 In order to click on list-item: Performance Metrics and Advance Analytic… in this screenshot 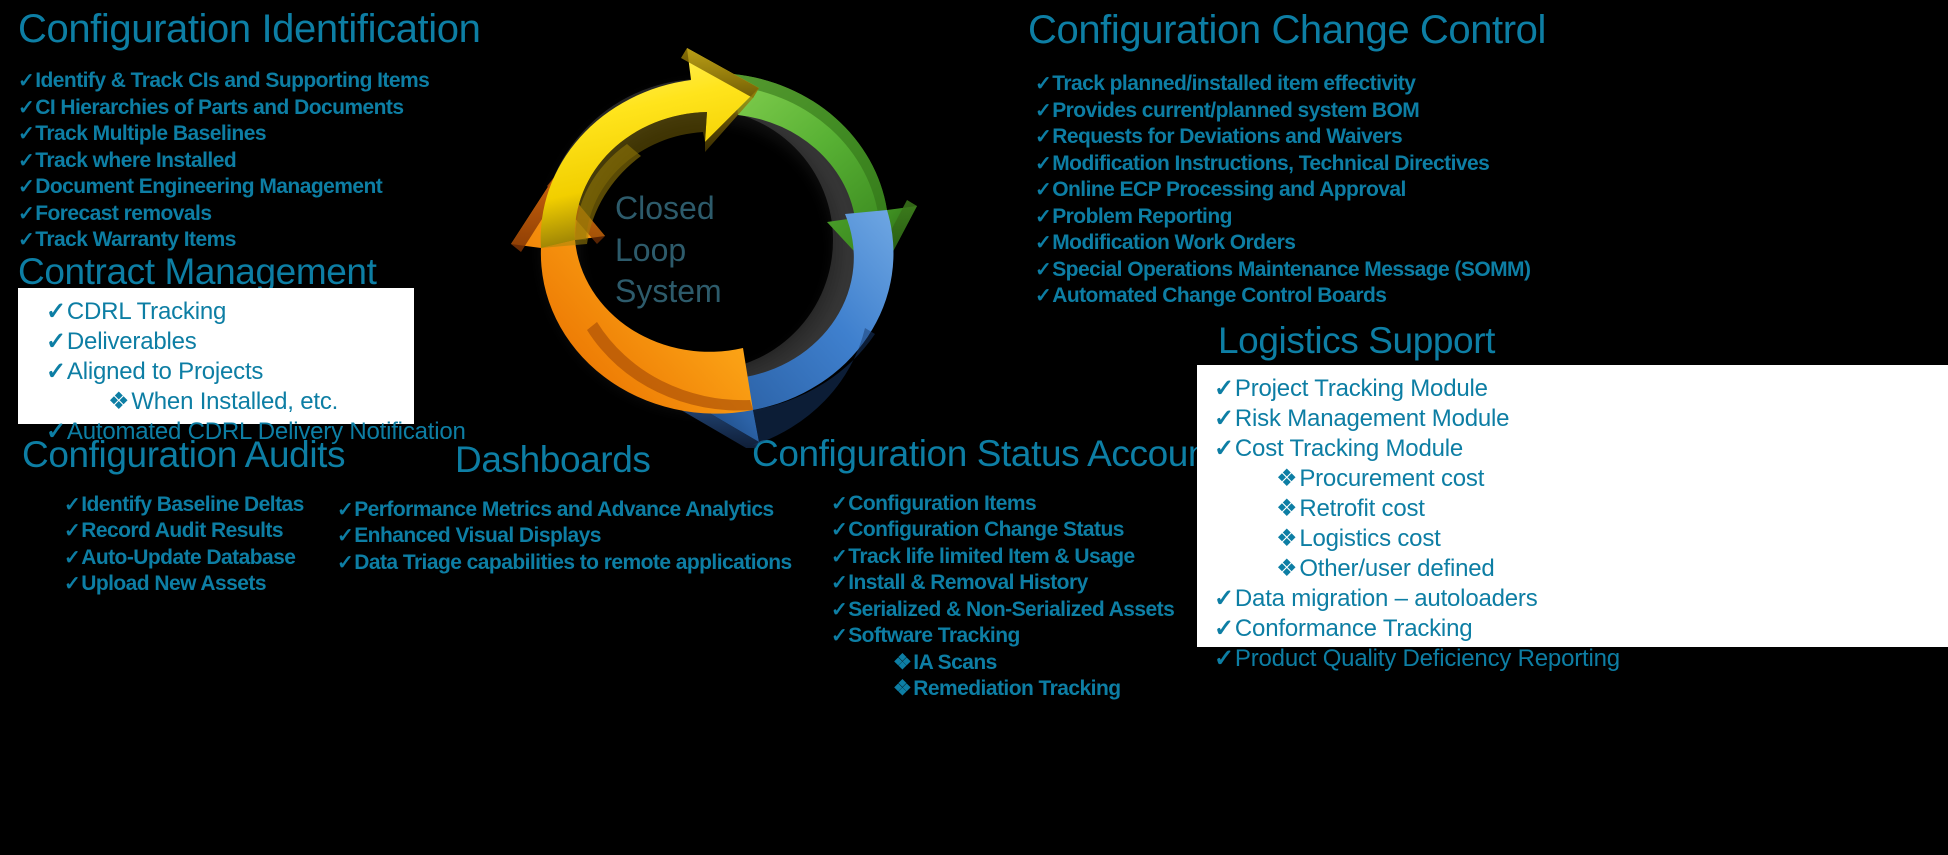, I will do `click(564, 512)`.